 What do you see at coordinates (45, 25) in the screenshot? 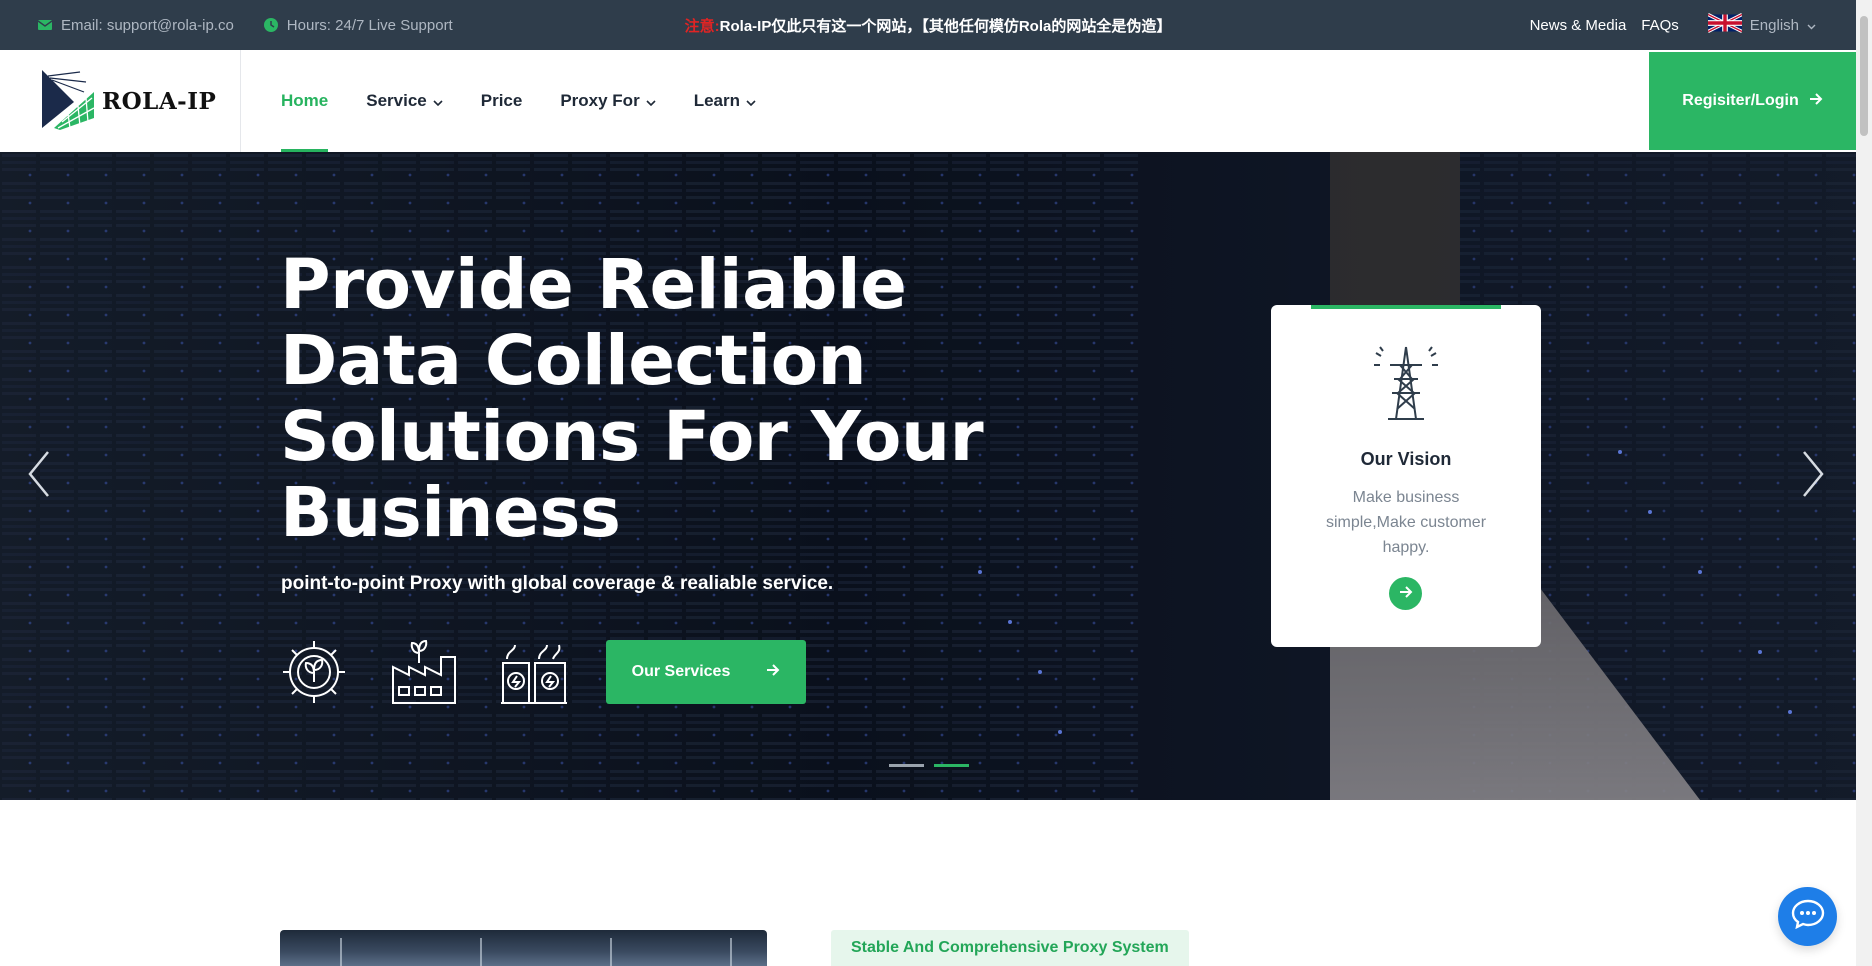
I see `envelope-icon` at bounding box center [45, 25].